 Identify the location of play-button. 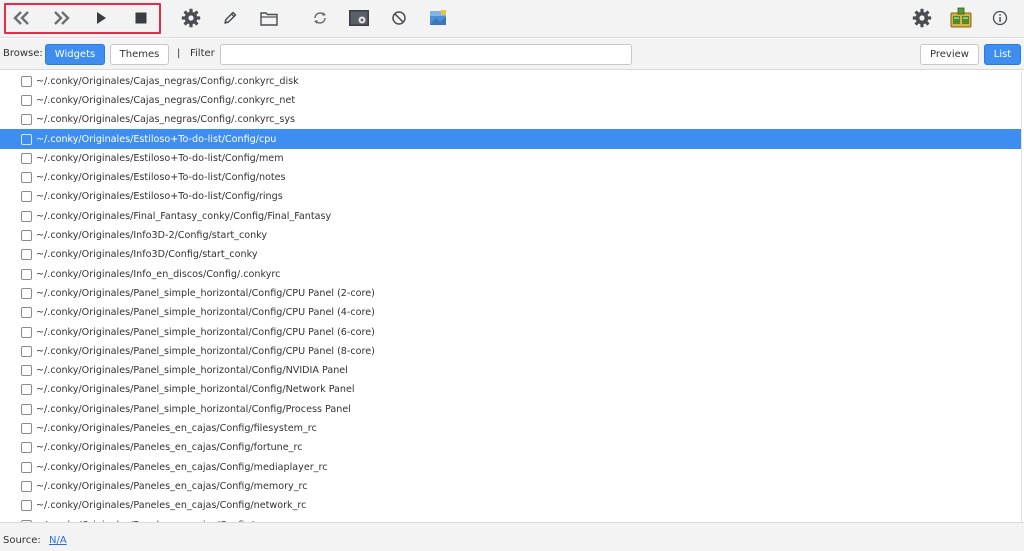
(101, 18).